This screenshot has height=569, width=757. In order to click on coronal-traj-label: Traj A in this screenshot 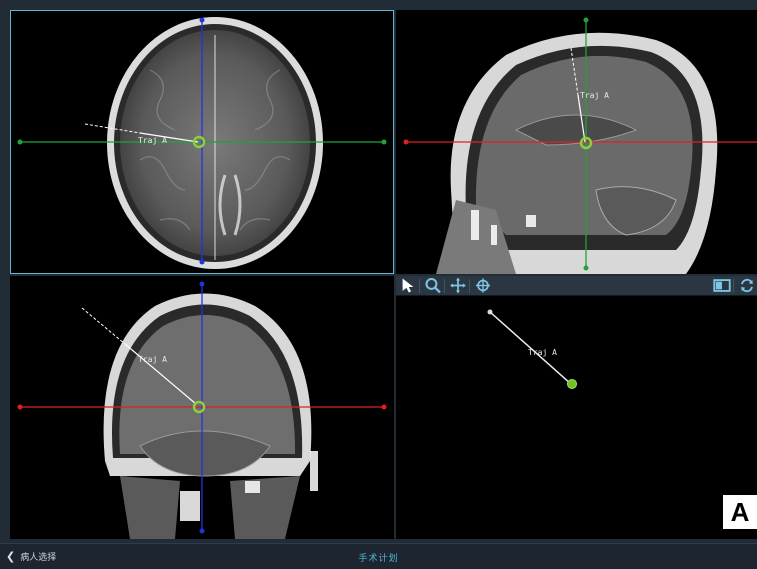, I will do `click(152, 359)`.